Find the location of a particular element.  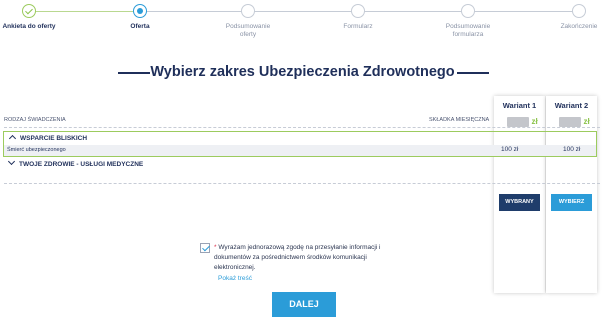

step-label: Formularz is located at coordinates (358, 26).